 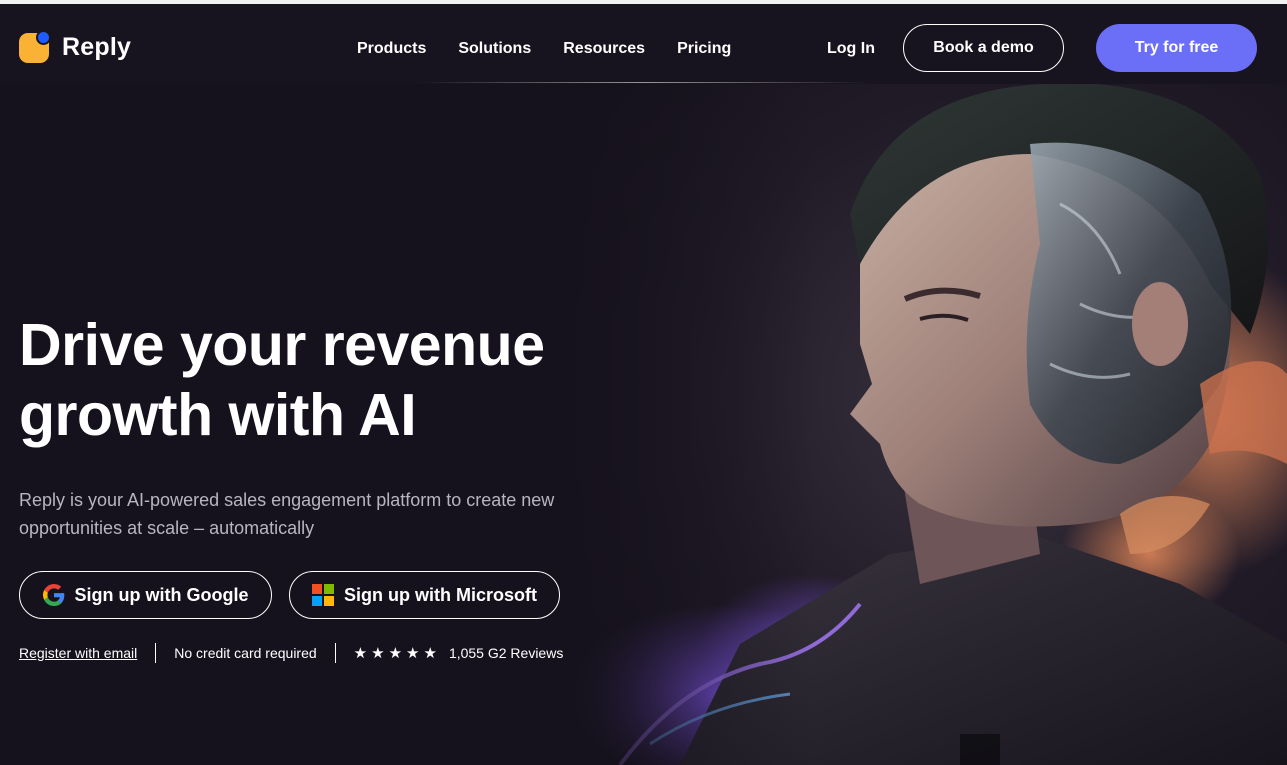 I want to click on brand-logo: Reply, so click(x=75, y=47).